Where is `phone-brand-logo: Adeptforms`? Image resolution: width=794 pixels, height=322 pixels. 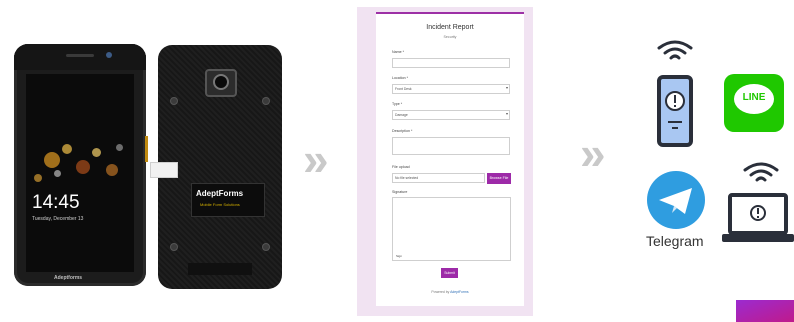 phone-brand-logo: Adeptforms is located at coordinates (68, 278).